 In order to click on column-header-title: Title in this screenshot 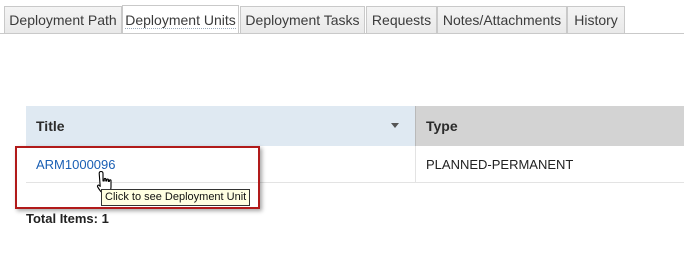, I will do `click(220, 126)`.